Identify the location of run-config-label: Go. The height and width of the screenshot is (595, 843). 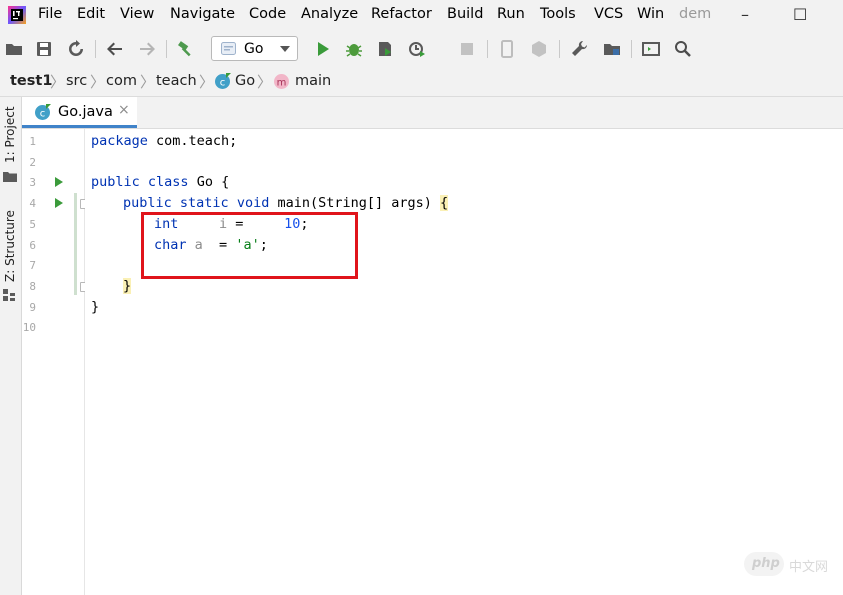
(254, 49).